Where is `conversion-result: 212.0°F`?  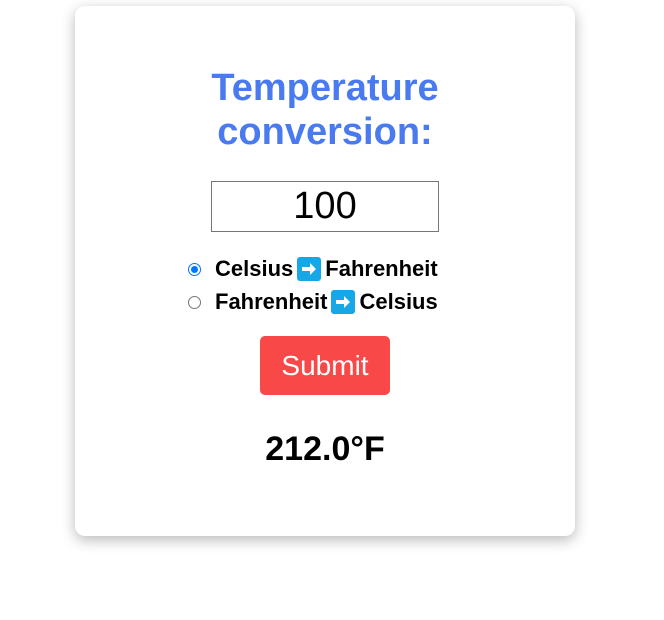
conversion-result: 212.0°F is located at coordinates (325, 449).